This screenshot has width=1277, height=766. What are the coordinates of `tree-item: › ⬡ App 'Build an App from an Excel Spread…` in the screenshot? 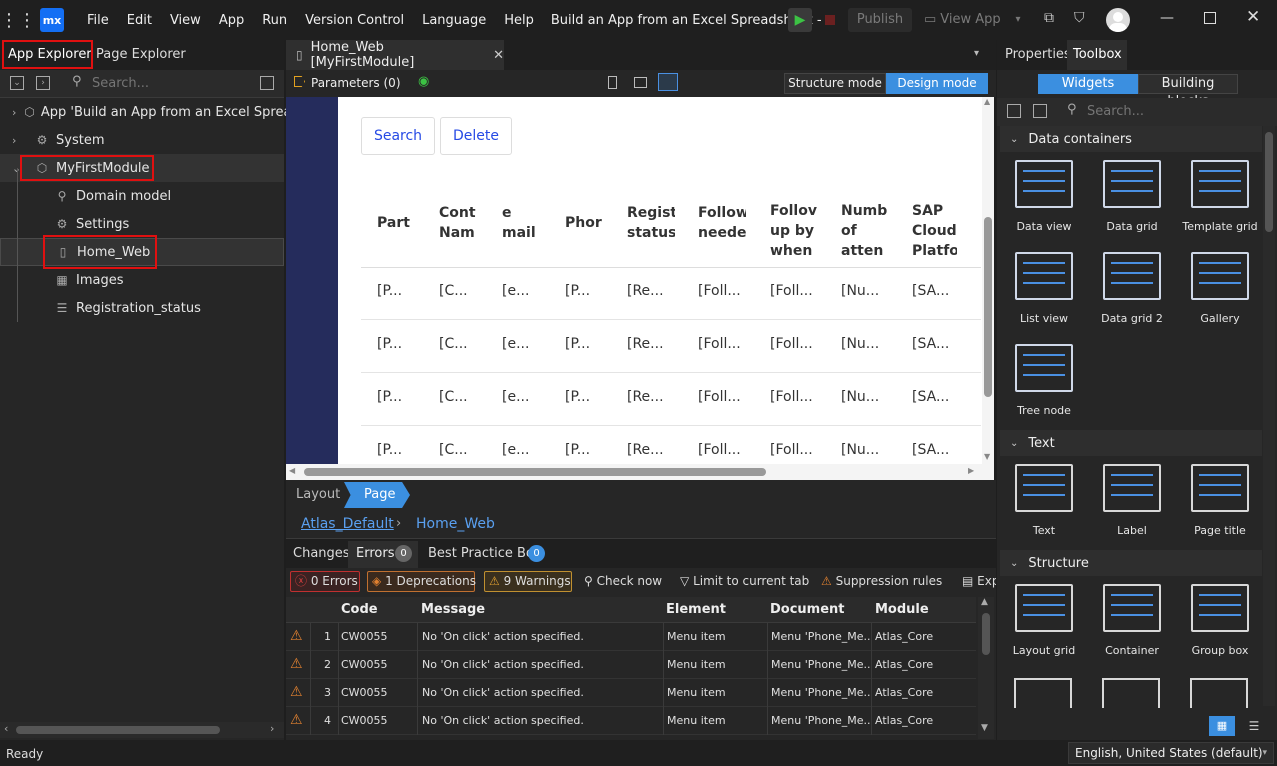 It's located at (153, 112).